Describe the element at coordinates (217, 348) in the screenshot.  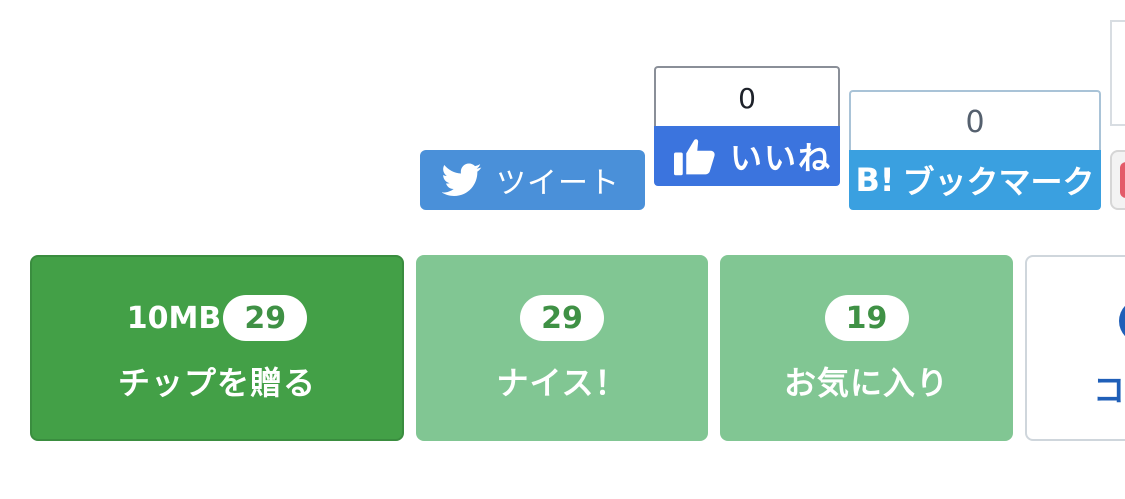
I see `tip-button: 10MB 29 チップを贈る` at that location.